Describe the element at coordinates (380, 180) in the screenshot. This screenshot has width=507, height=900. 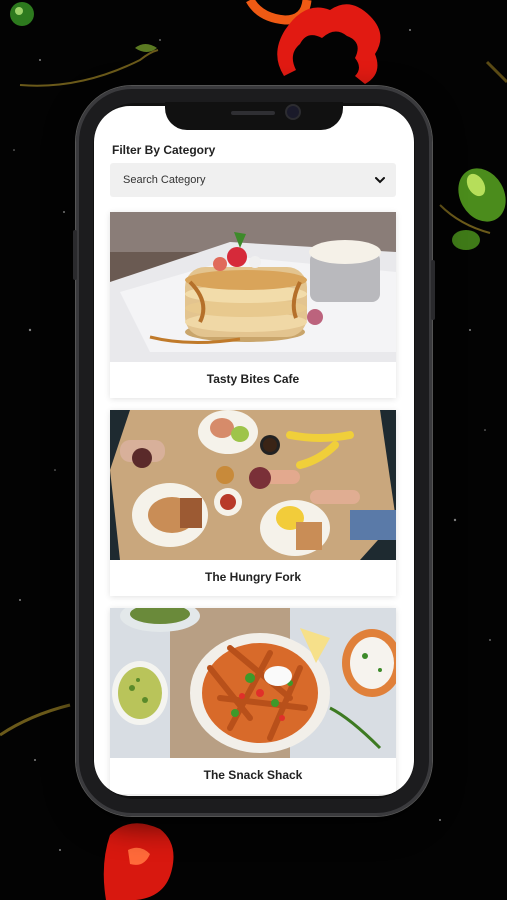
I see `chevron-down-icon` at that location.